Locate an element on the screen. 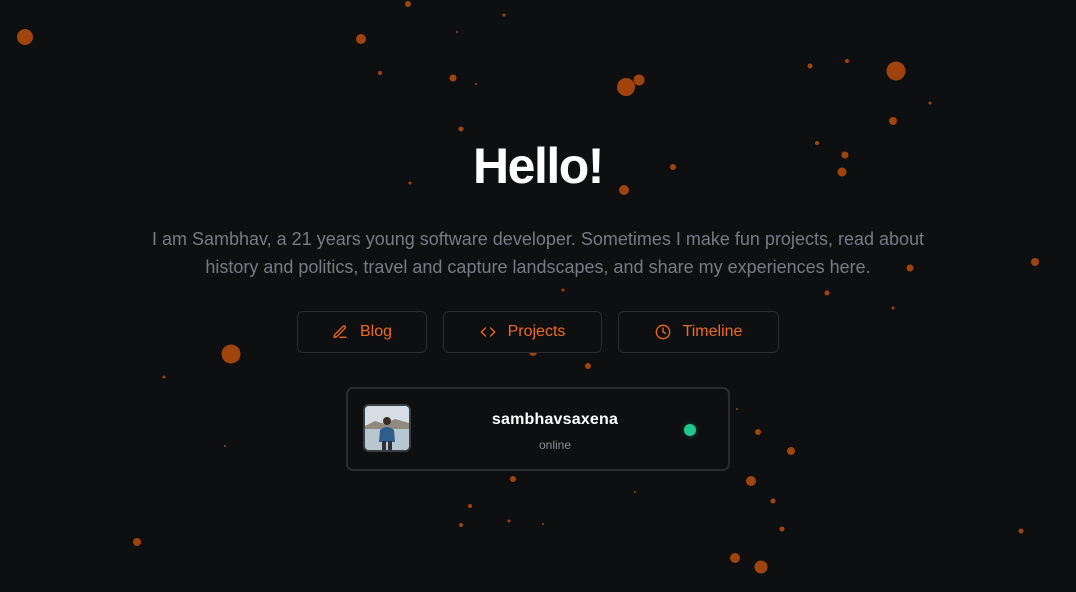 Image resolution: width=1076 pixels, height=592 pixels. nav-buttons: Blog Projects Timeline is located at coordinates (538, 333).